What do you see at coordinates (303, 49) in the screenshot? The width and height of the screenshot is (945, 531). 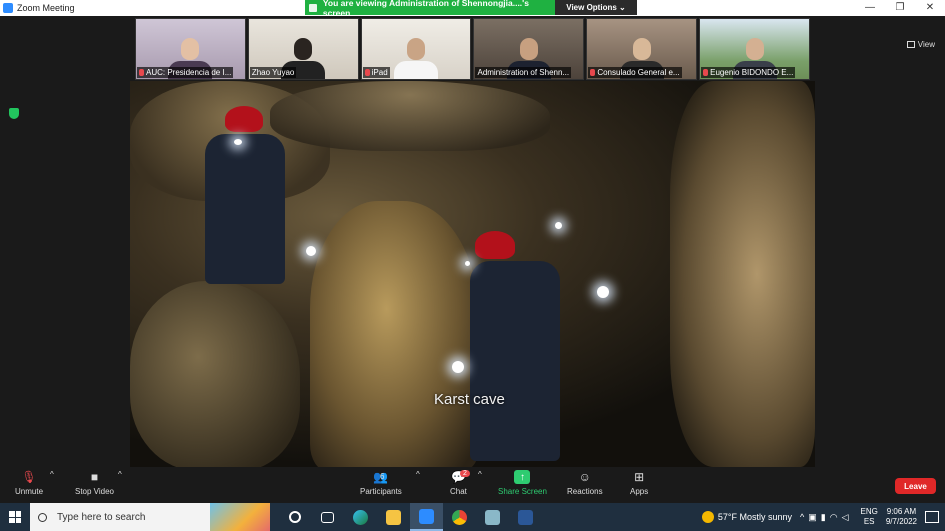 I see `participant-tile: Zhao Yuyao` at bounding box center [303, 49].